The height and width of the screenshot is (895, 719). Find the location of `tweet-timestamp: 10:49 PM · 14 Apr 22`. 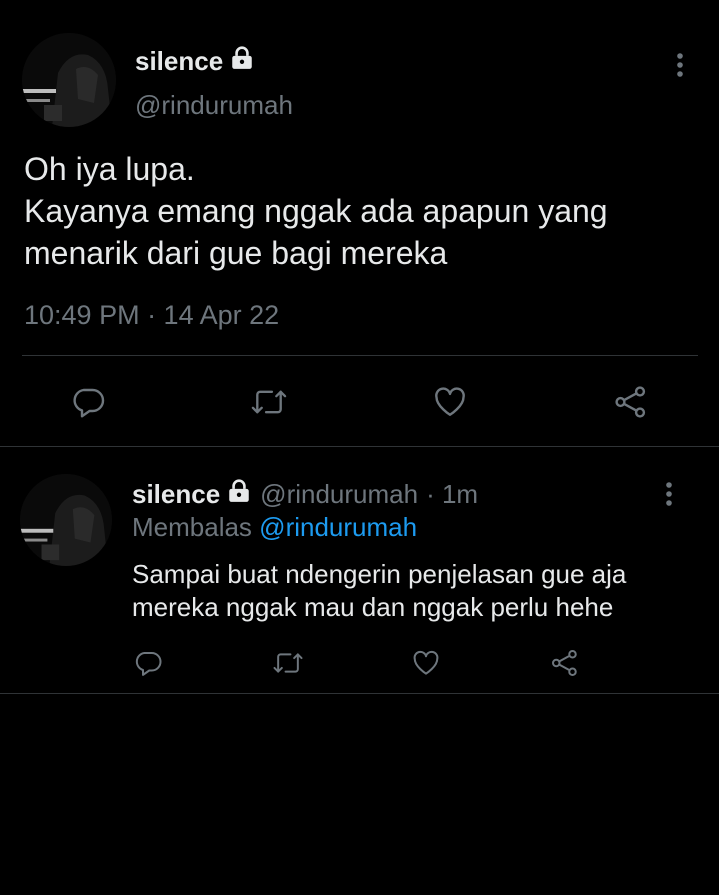

tweet-timestamp: 10:49 PM · 14 Apr 22 is located at coordinates (151, 315).